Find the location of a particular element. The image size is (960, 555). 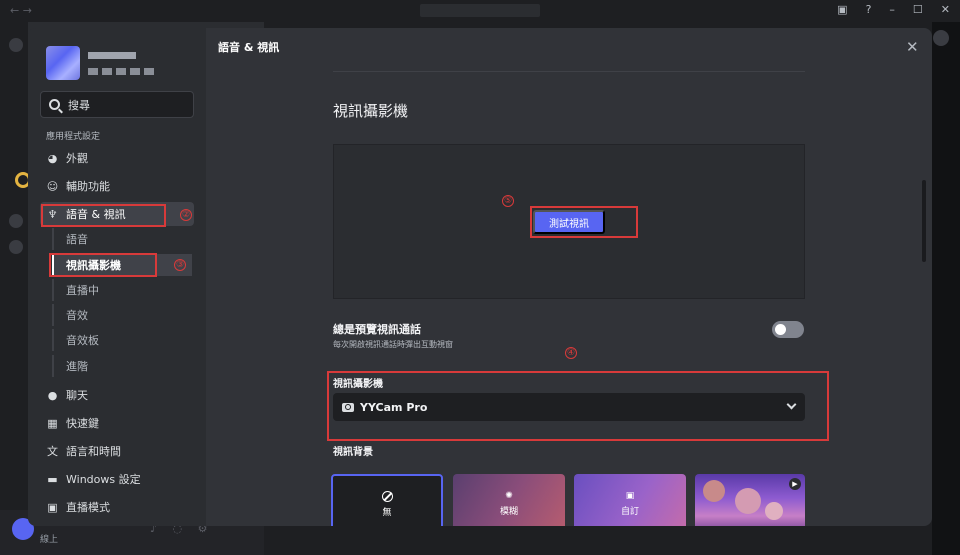

maximize-icon: ☐ is located at coordinates (918, 9).